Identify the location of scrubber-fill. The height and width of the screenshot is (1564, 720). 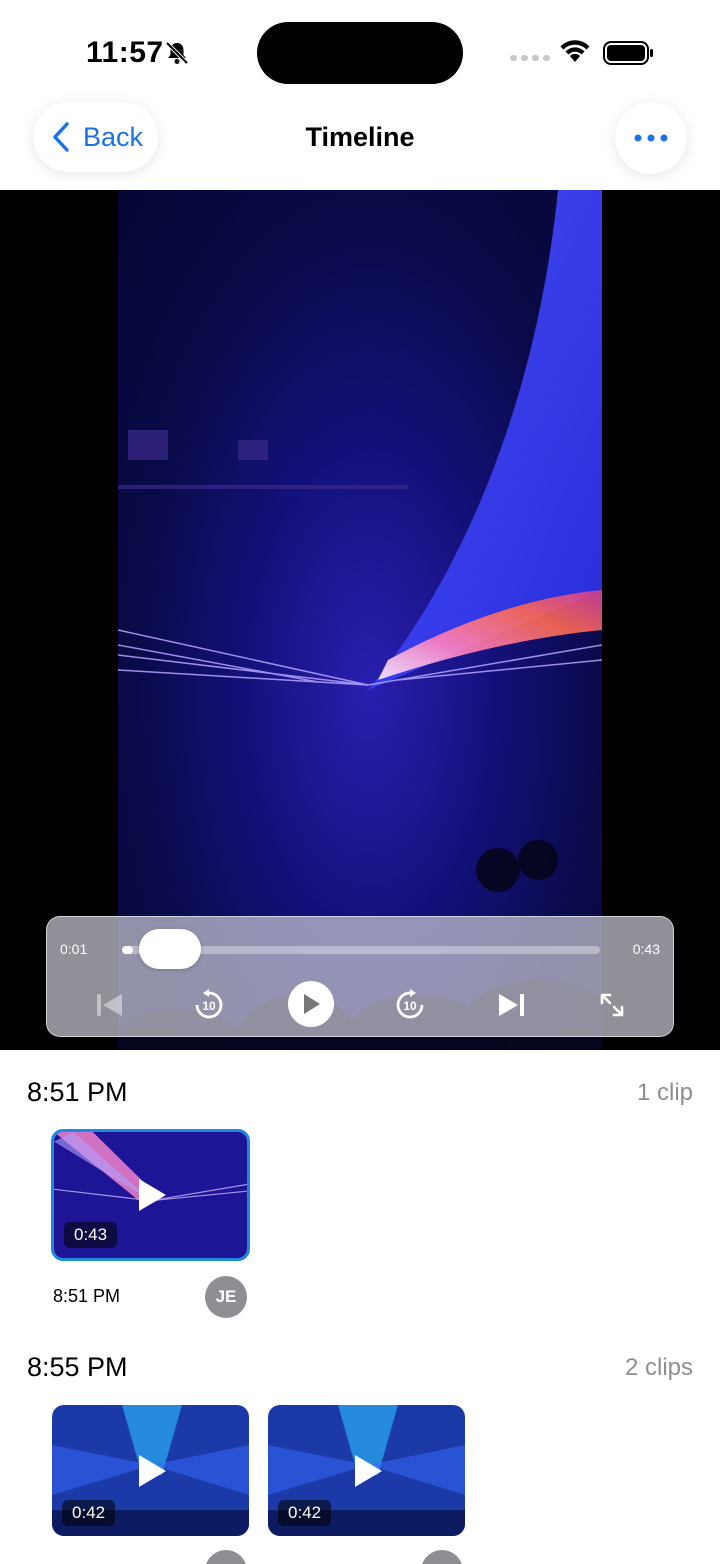
(127, 950).